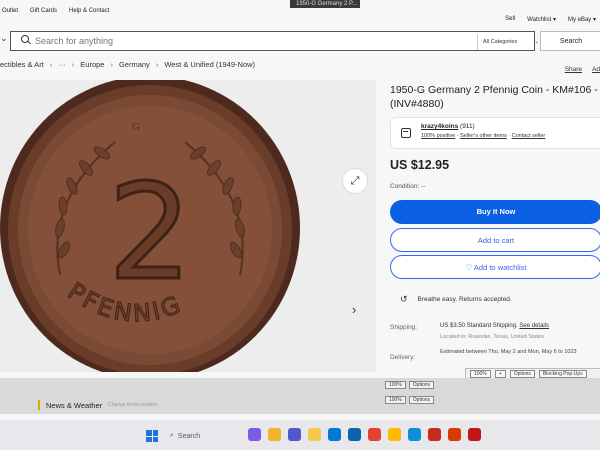 The width and height of the screenshot is (600, 450). What do you see at coordinates (364, 434) in the screenshot?
I see `taskbar-apps` at bounding box center [364, 434].